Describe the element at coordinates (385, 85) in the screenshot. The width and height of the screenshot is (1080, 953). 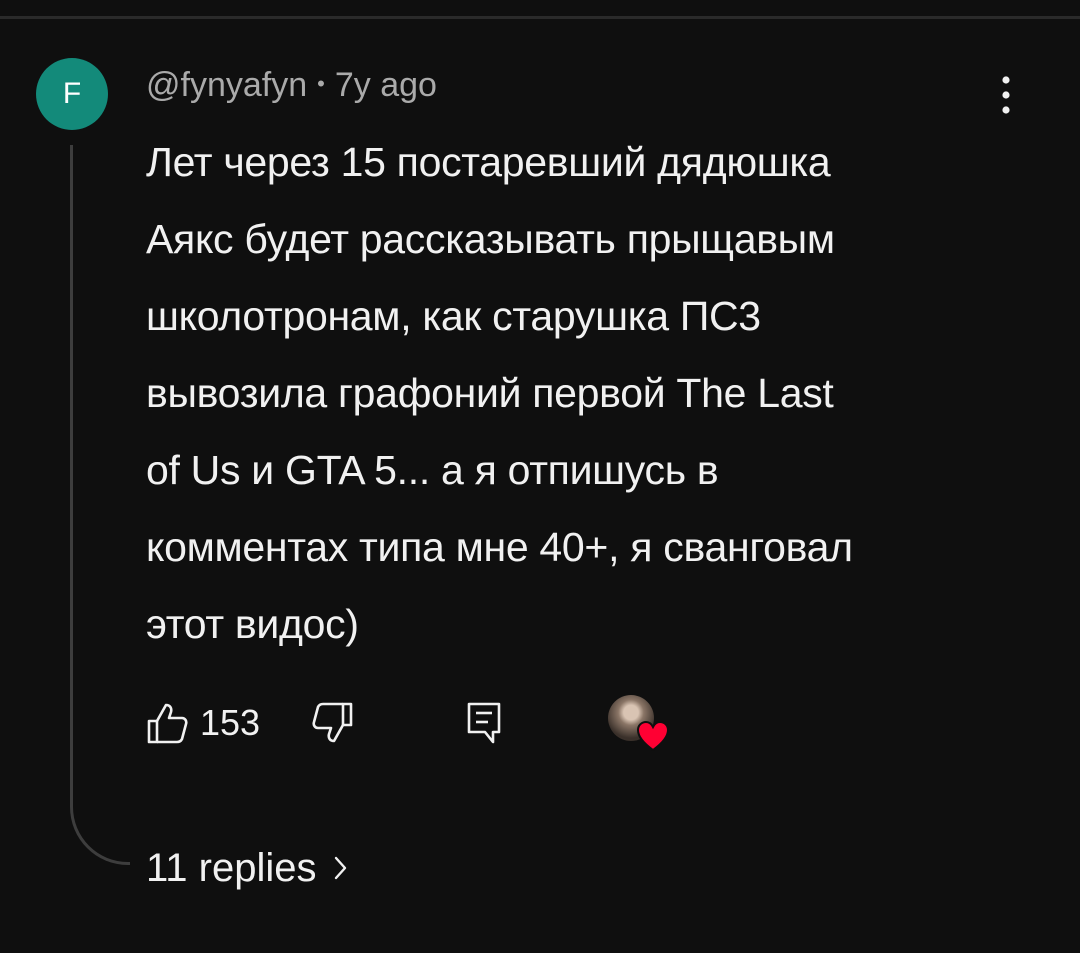
I see `comment-time: 7y ago` at that location.